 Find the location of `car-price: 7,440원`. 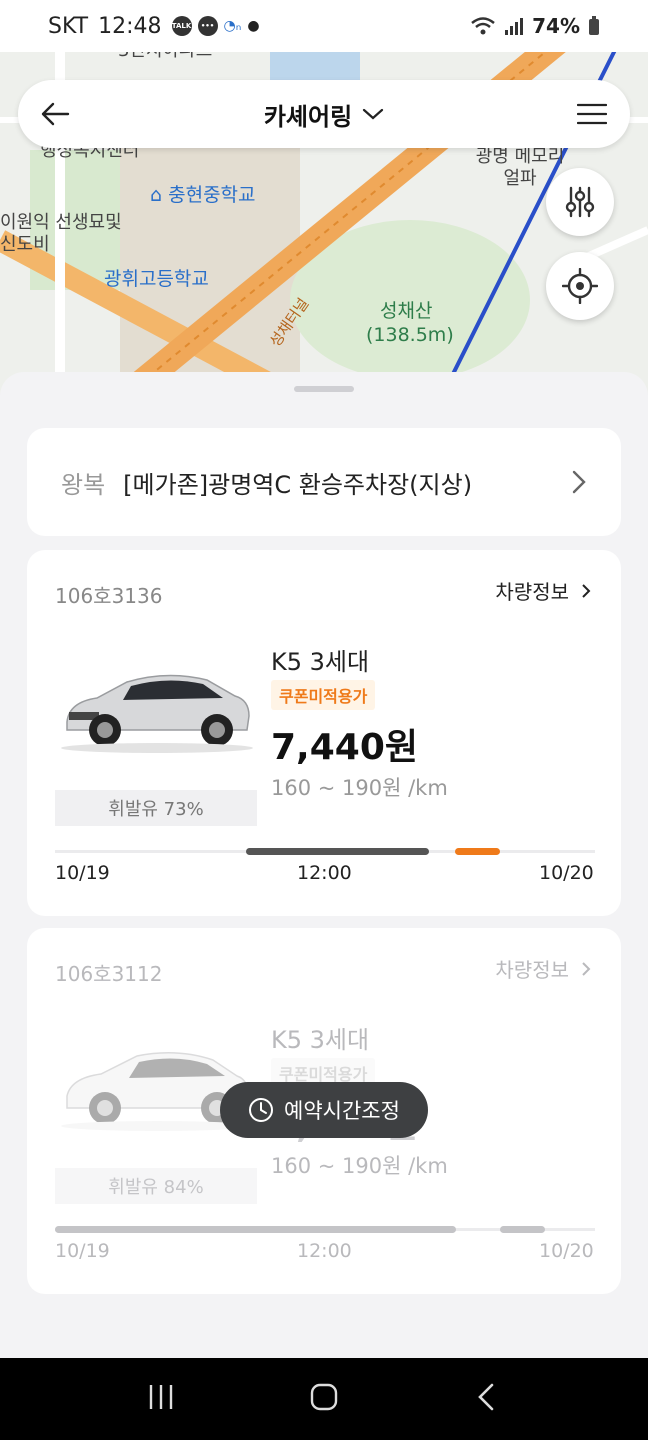

car-price: 7,440원 is located at coordinates (344, 747).